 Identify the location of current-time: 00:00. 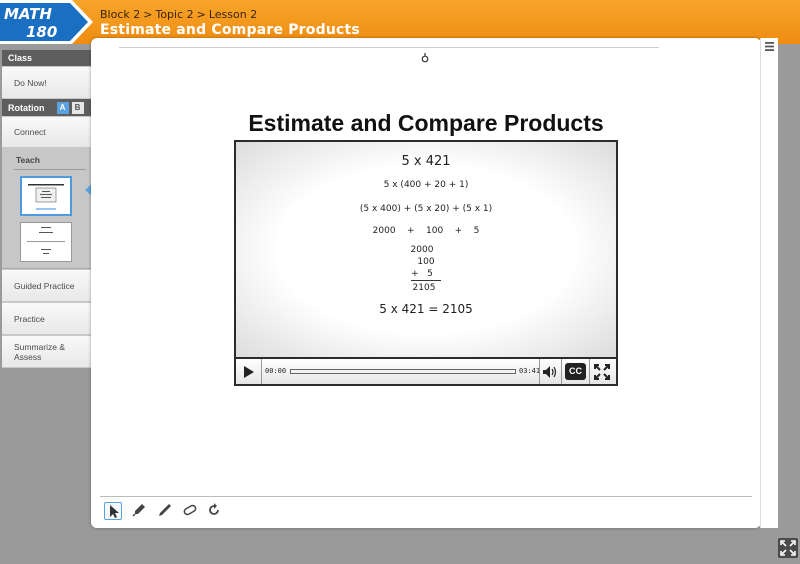
(276, 371).